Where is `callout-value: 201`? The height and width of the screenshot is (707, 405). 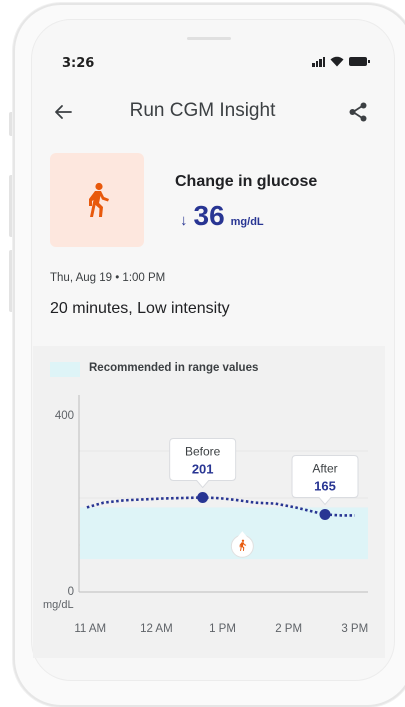 callout-value: 201 is located at coordinates (203, 469).